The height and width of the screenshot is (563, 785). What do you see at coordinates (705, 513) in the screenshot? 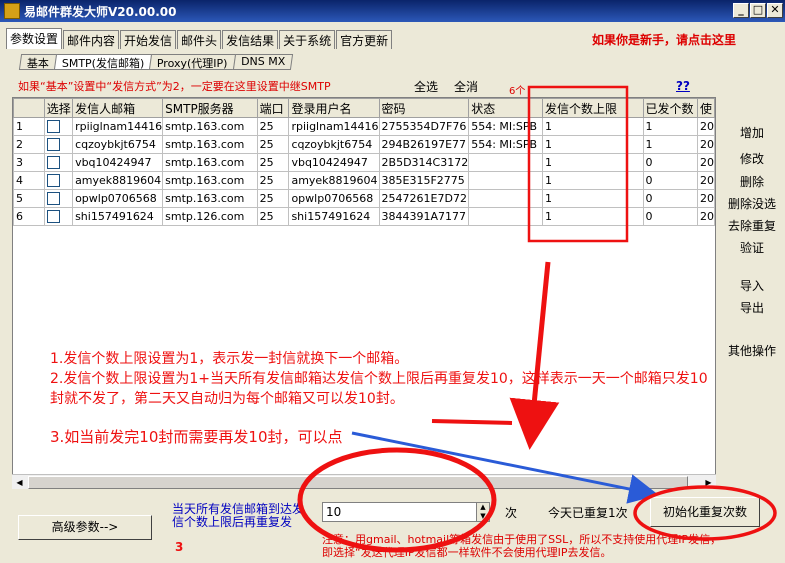
I see `button-circle` at bounding box center [705, 513].